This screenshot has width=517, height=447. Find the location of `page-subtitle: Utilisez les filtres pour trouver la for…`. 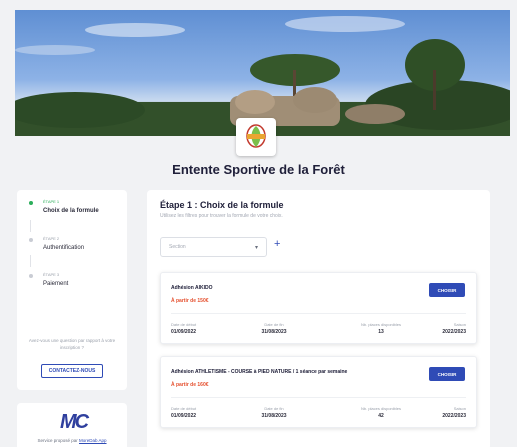

page-subtitle: Utilisez les filtres pour trouver la for… is located at coordinates (221, 216).